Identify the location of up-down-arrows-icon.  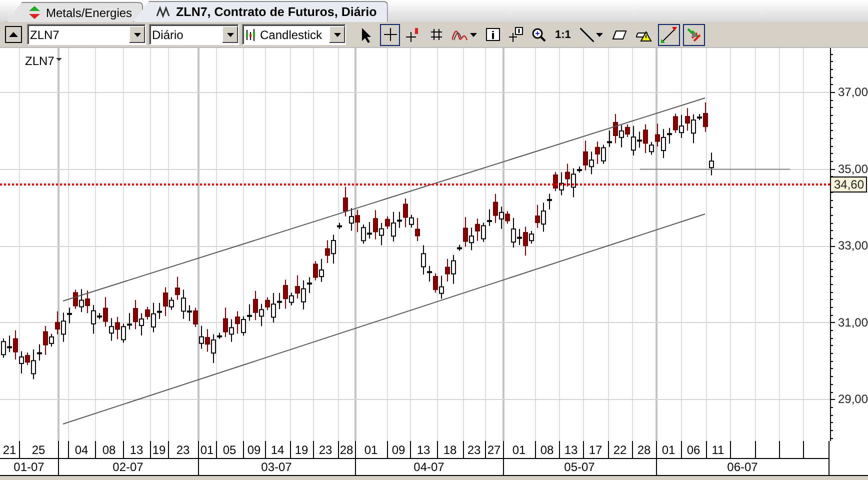
(34, 12).